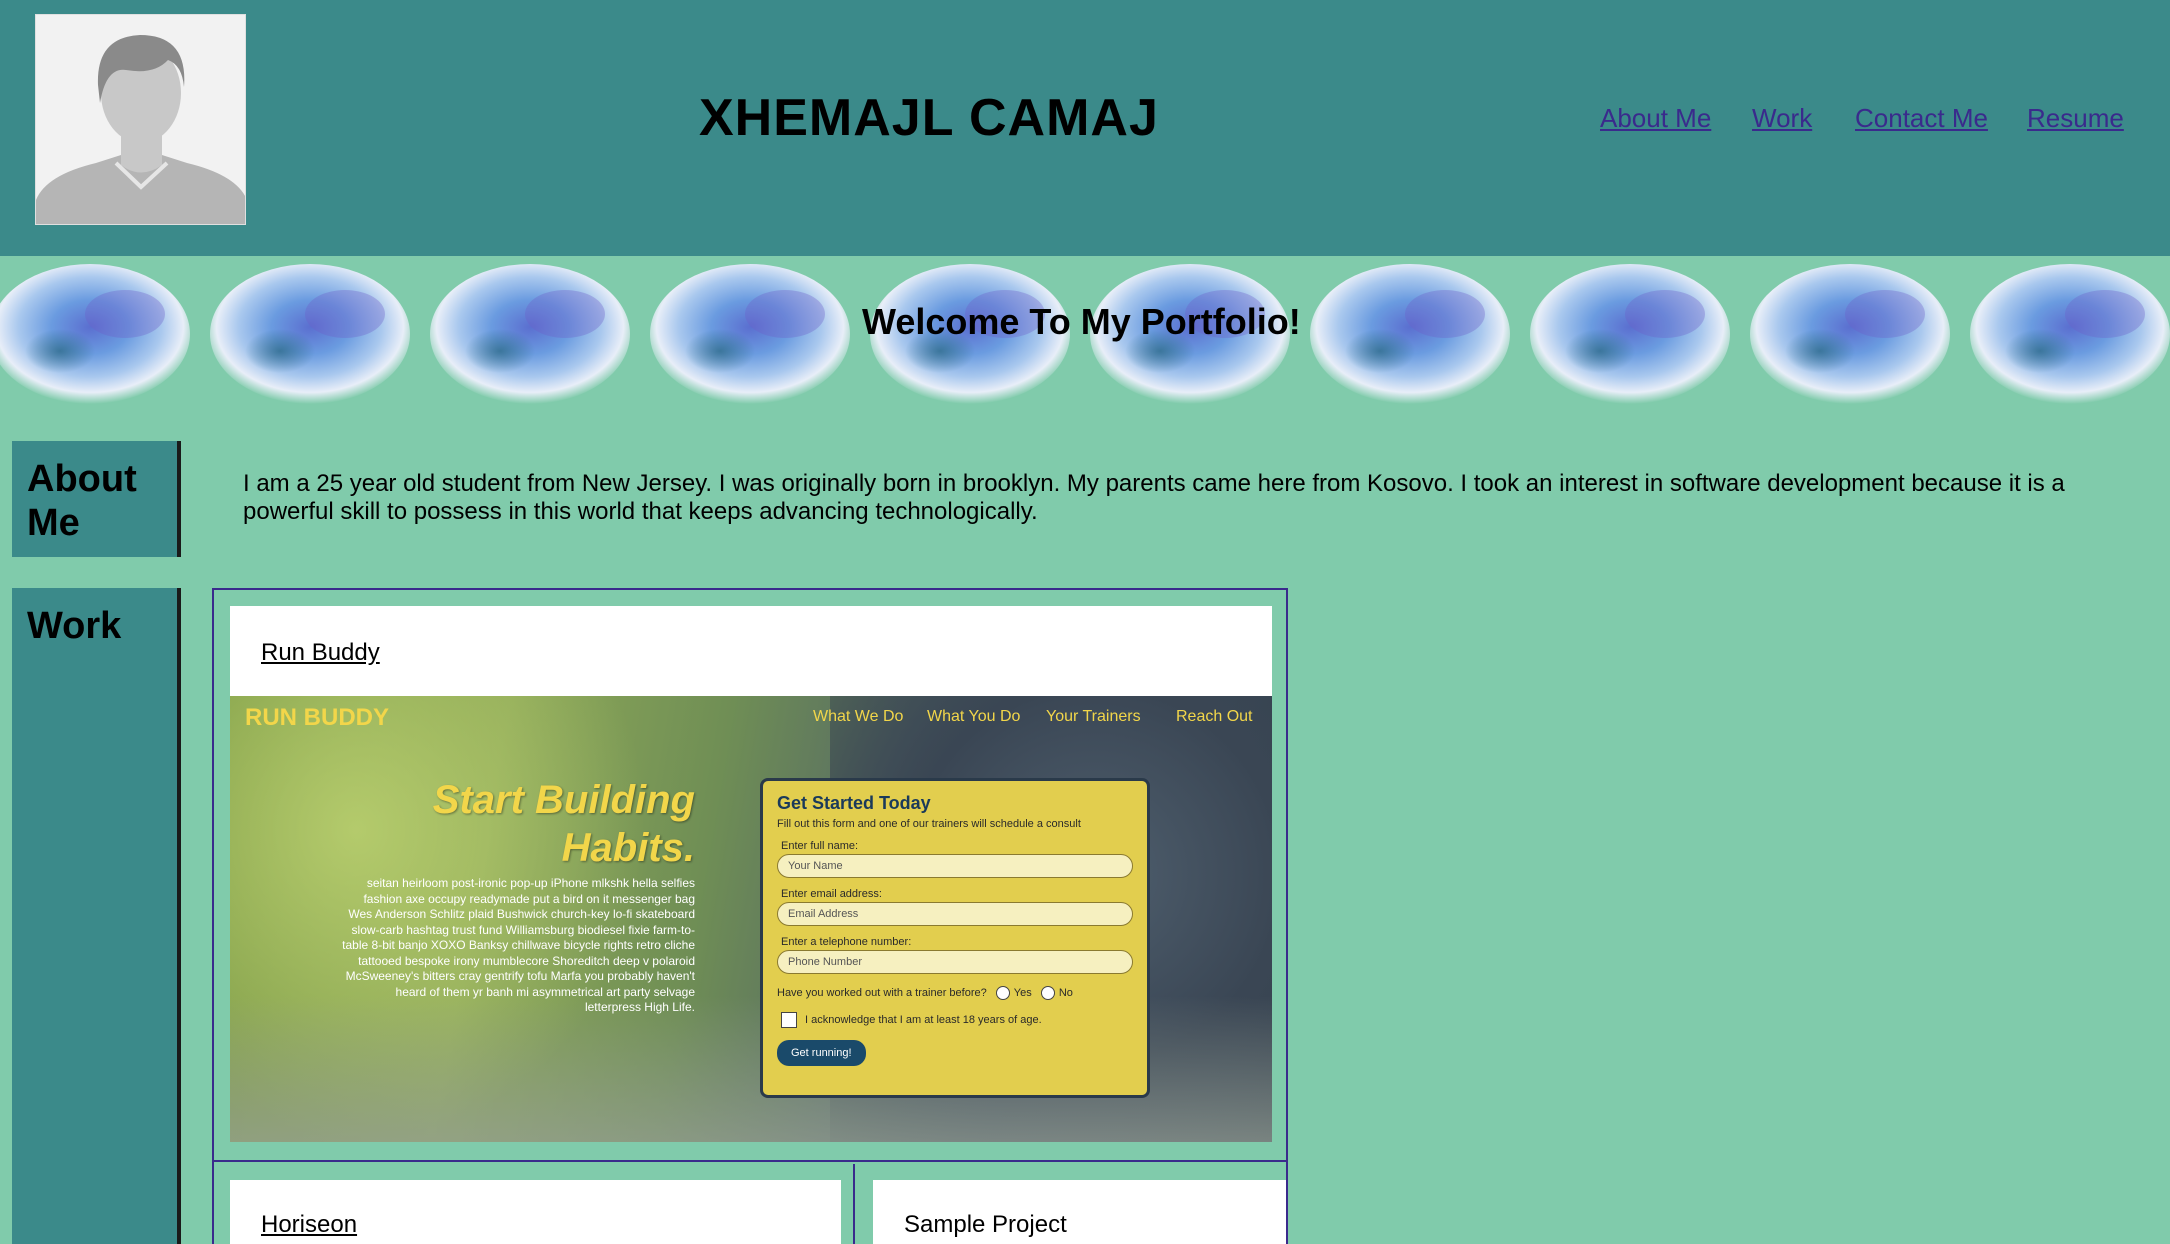 The image size is (2170, 1244). What do you see at coordinates (974, 716) in the screenshot?
I see `rb-nav-item: What You Do` at bounding box center [974, 716].